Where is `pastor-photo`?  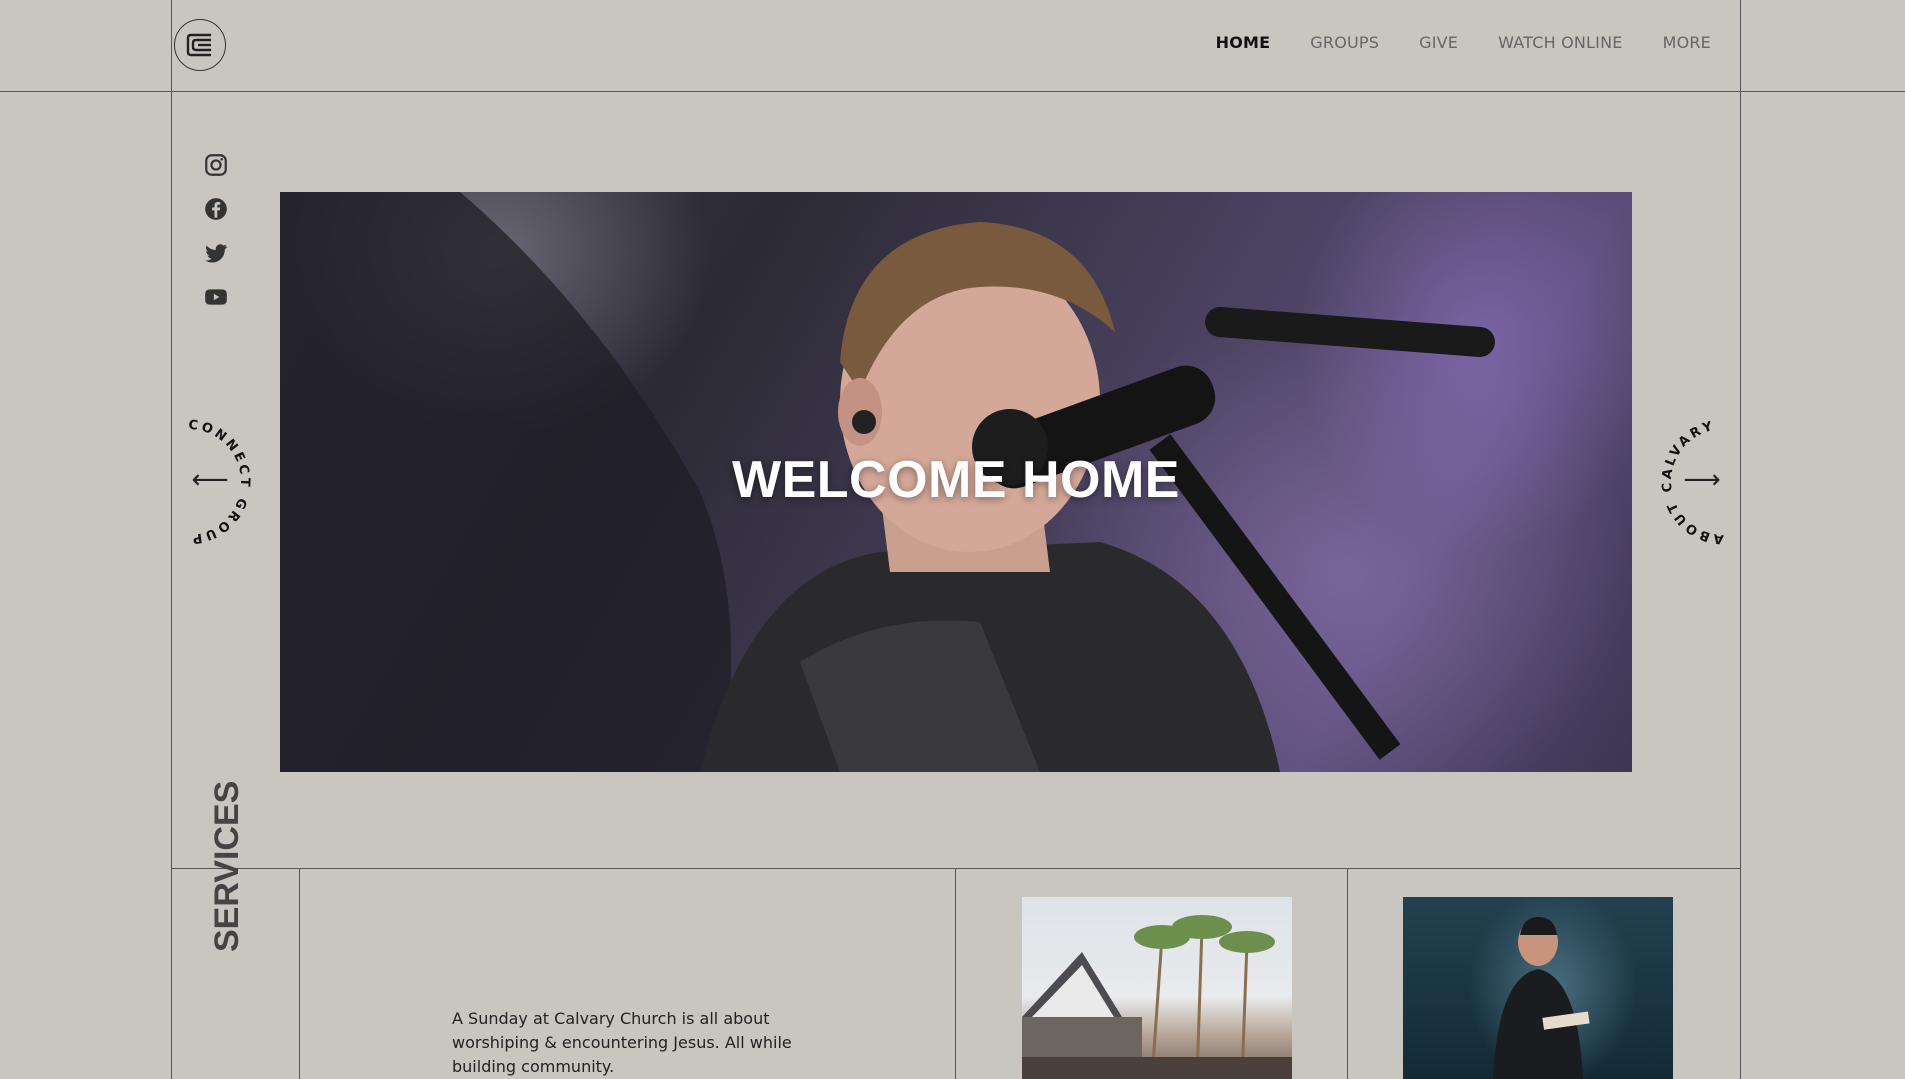
pastor-photo is located at coordinates (1538, 988).